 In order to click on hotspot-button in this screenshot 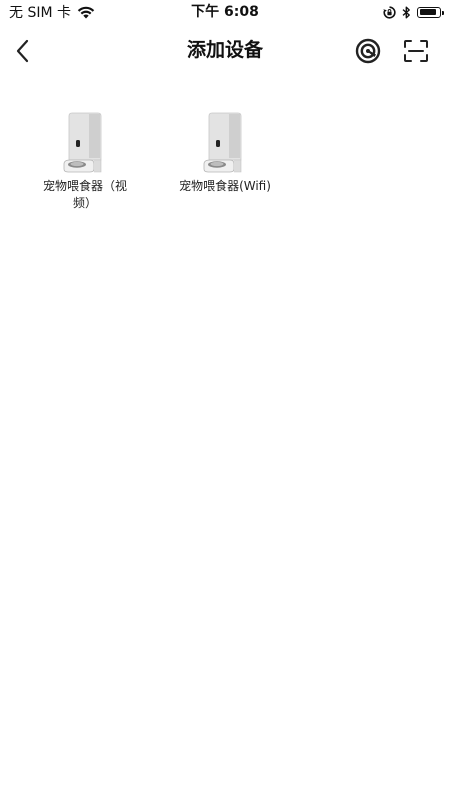, I will do `click(368, 51)`.